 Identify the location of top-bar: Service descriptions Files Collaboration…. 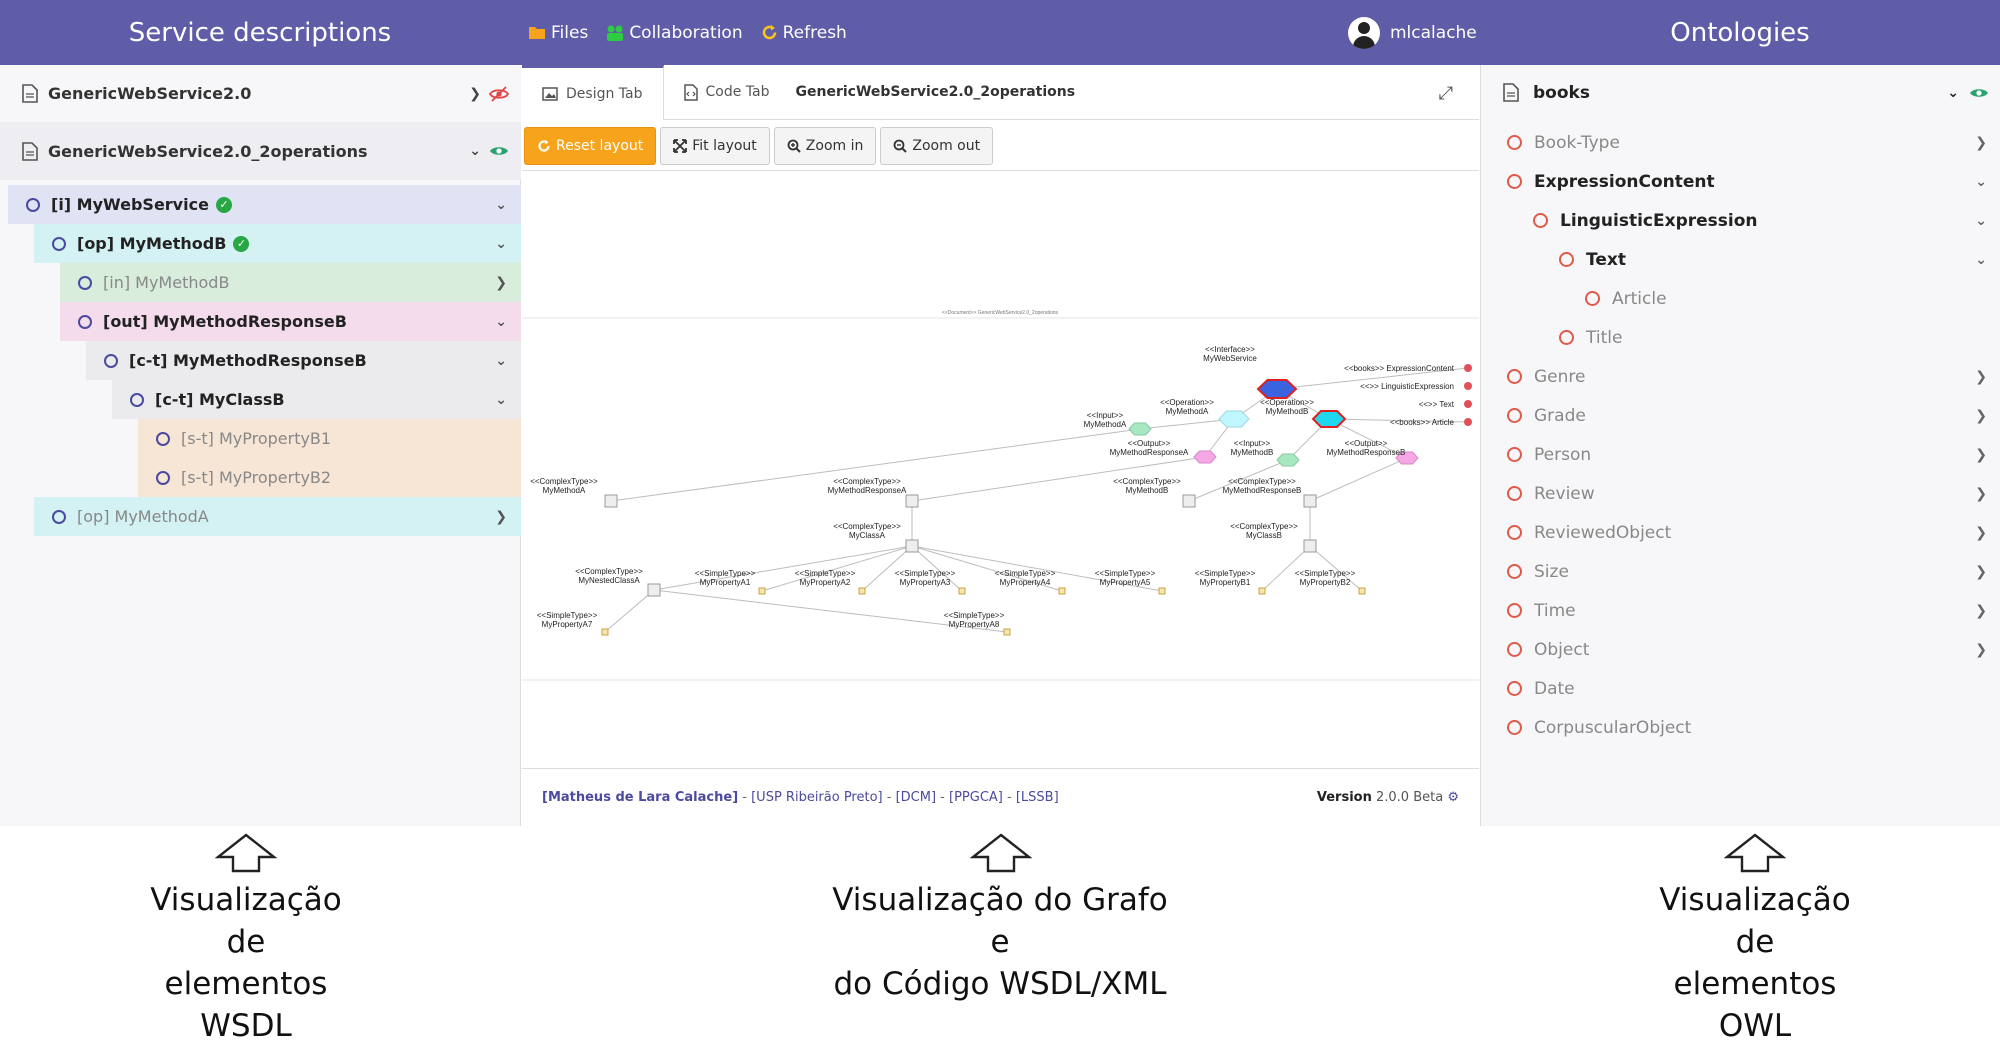
(1000, 32).